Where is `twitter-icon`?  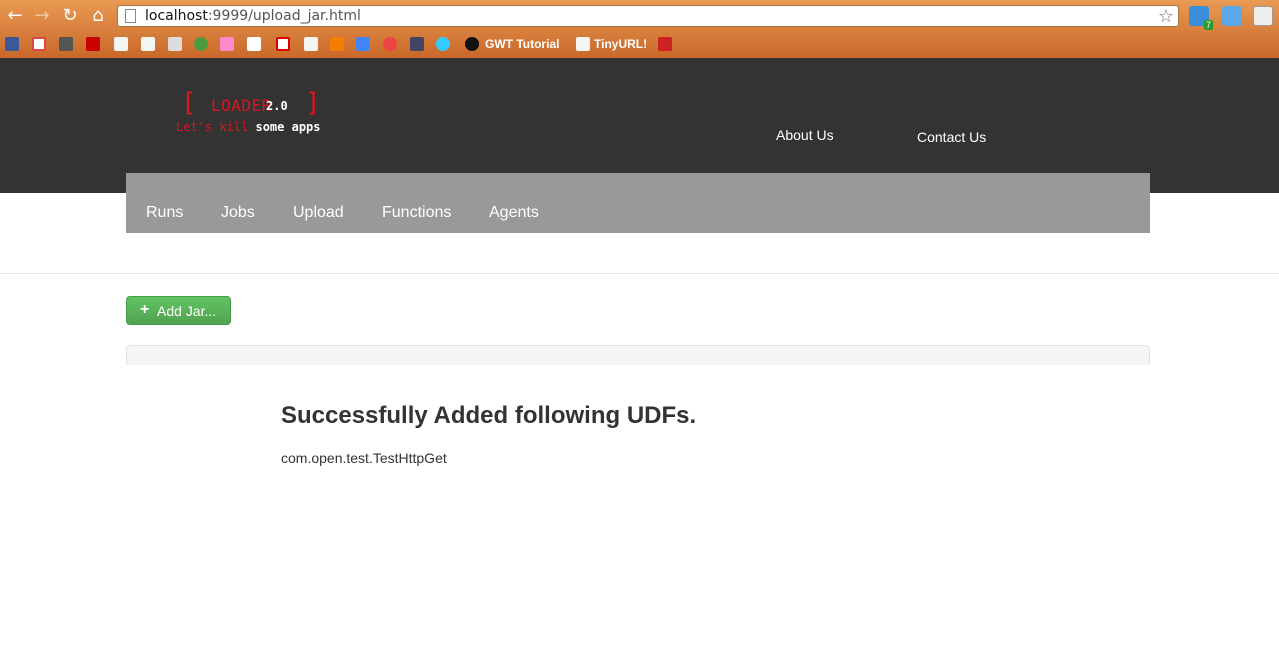
twitter-icon is located at coordinates (443, 44).